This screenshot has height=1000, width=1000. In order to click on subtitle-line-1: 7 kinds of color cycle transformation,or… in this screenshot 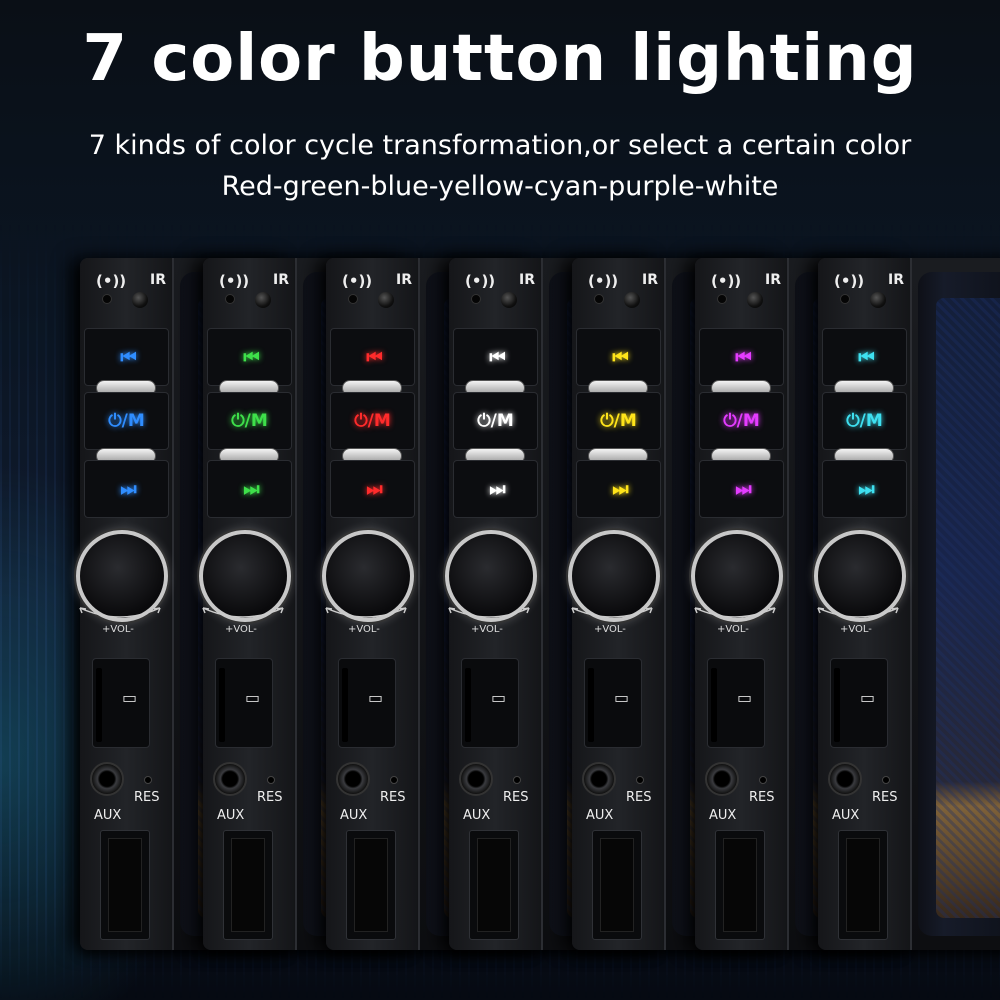, I will do `click(500, 145)`.